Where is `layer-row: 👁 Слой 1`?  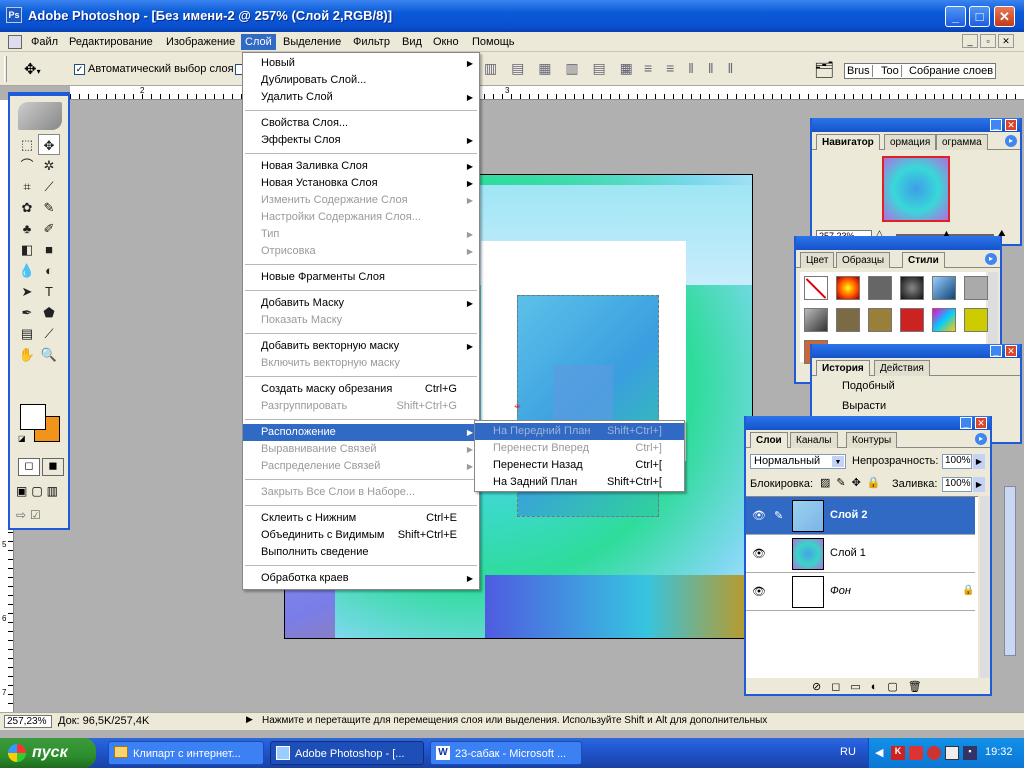
layer-row: 👁 Слой 1 is located at coordinates (860, 554).